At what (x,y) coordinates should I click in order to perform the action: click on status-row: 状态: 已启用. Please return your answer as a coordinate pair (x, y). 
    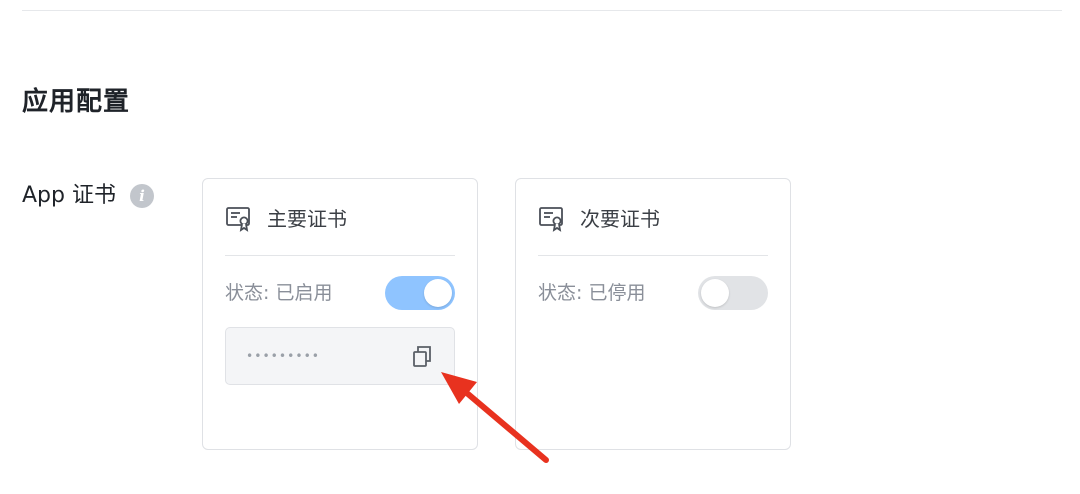
    Looking at the image, I should click on (340, 293).